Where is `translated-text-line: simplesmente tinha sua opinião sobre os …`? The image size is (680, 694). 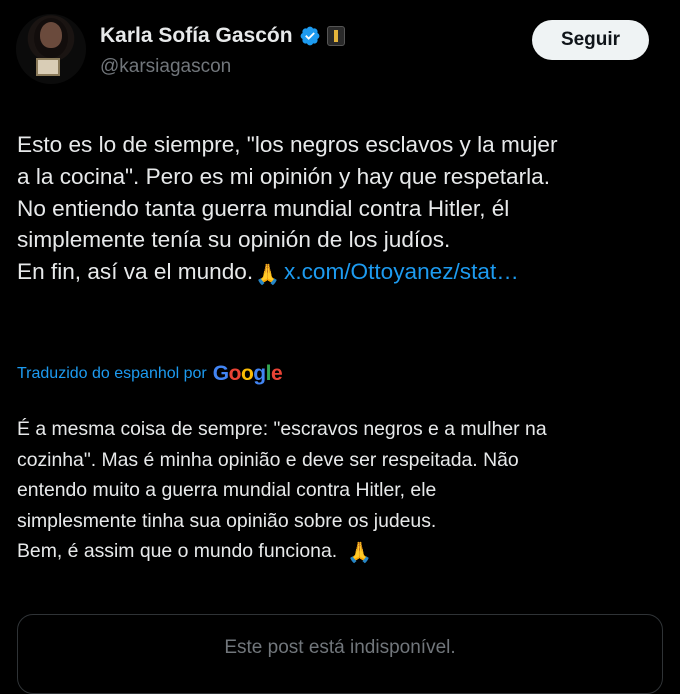 translated-text-line: simplesmente tinha sua opinião sobre os … is located at coordinates (227, 520).